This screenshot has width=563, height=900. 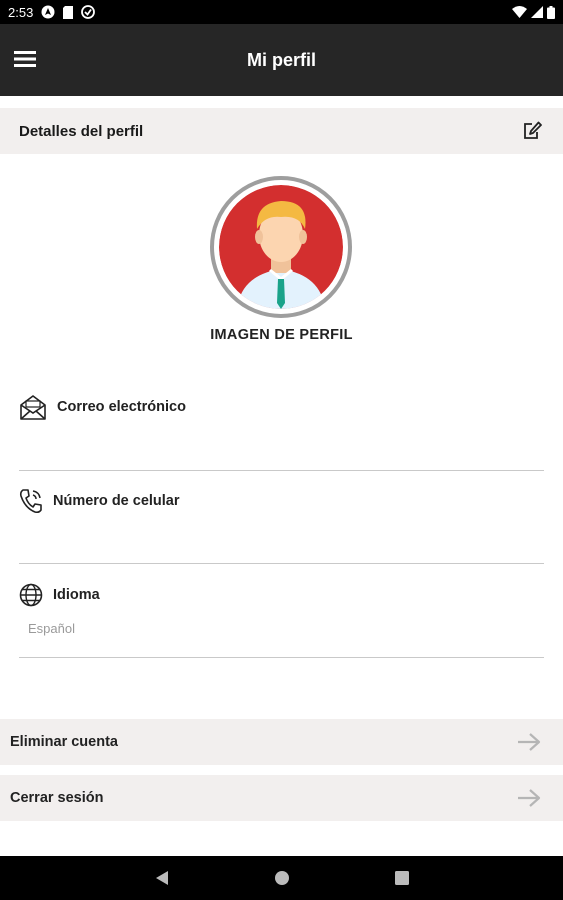 I want to click on email-field-head: Correo electrónico, so click(x=281, y=407).